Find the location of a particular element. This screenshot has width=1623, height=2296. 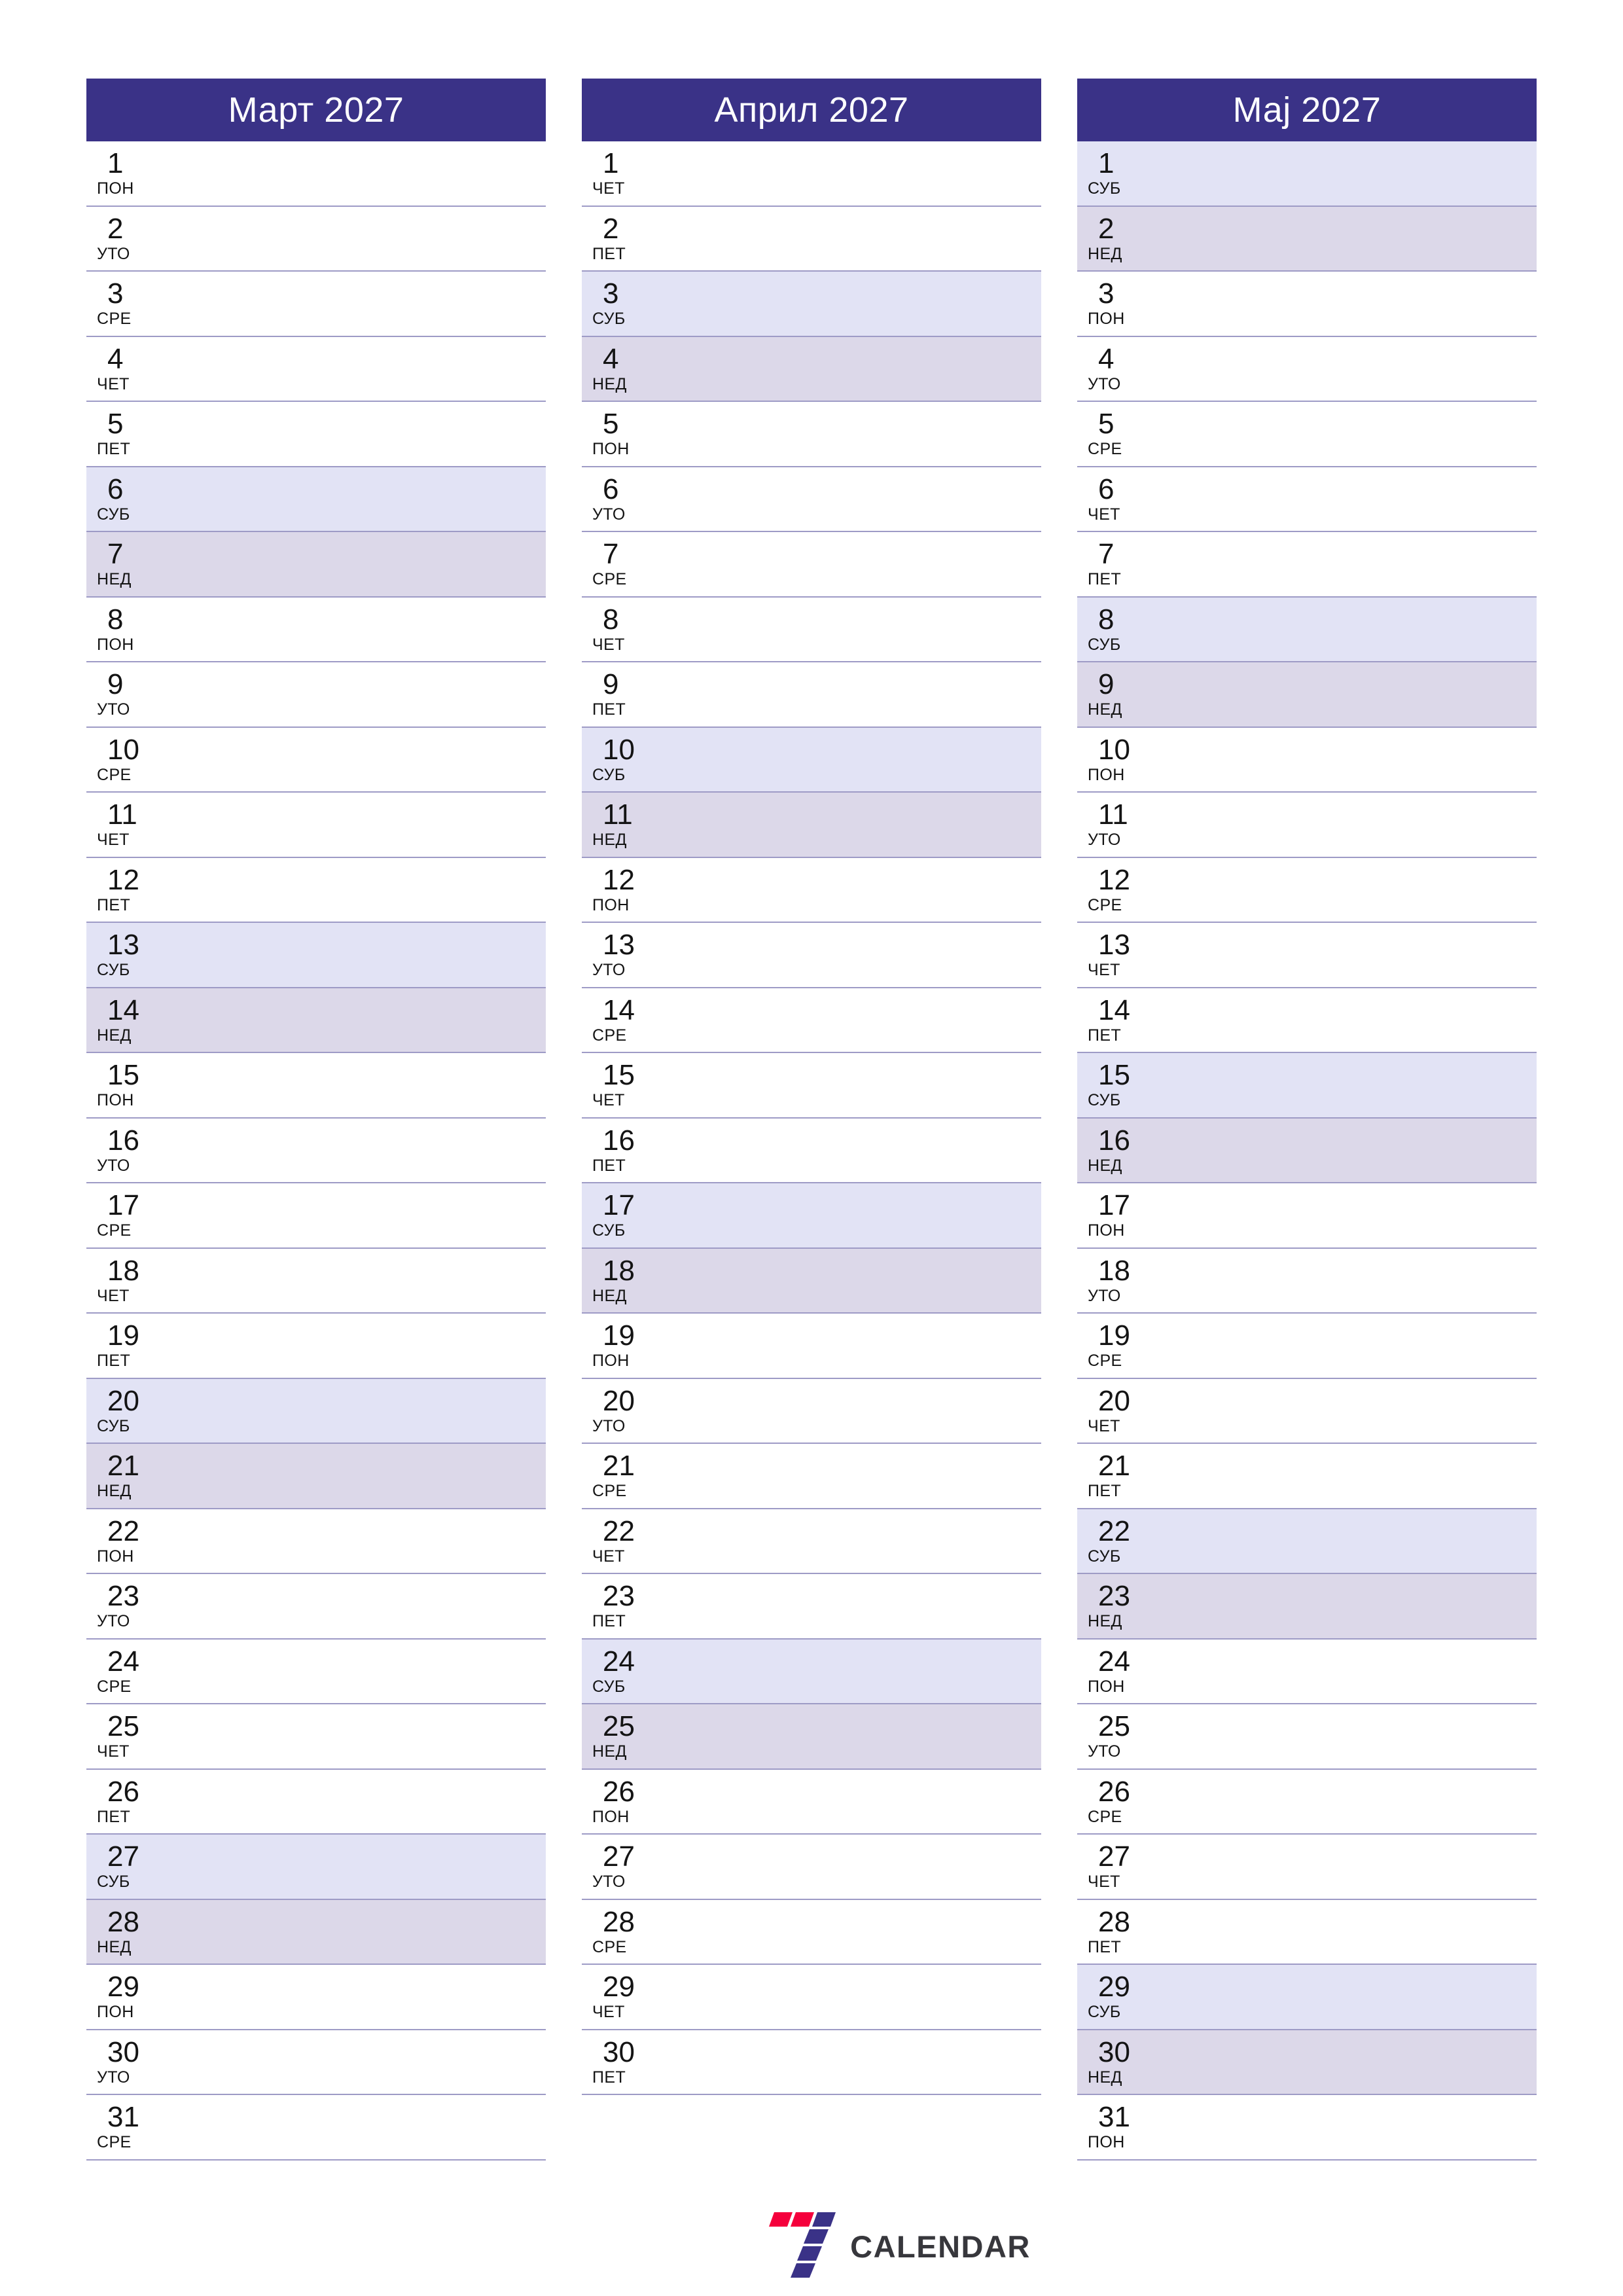

day-row: 5 СРЕ is located at coordinates (1307, 434).